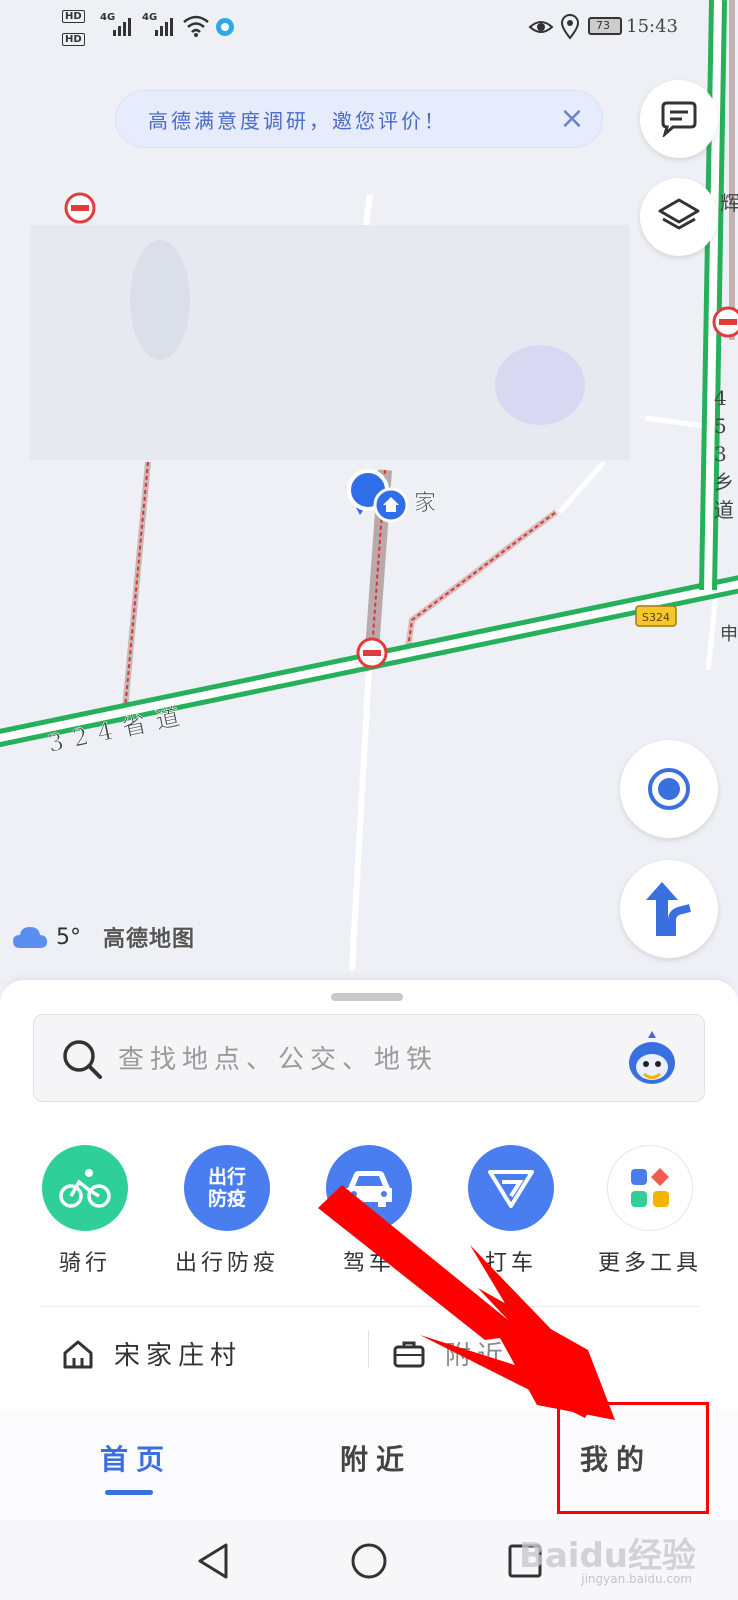 This screenshot has width=738, height=1600. I want to click on watermark-url: jingyan.baidu.com, so click(636, 1579).